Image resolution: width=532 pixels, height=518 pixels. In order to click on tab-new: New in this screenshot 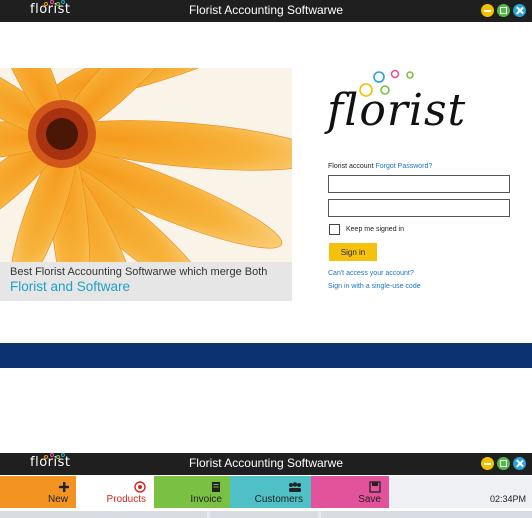, I will do `click(38, 492)`.